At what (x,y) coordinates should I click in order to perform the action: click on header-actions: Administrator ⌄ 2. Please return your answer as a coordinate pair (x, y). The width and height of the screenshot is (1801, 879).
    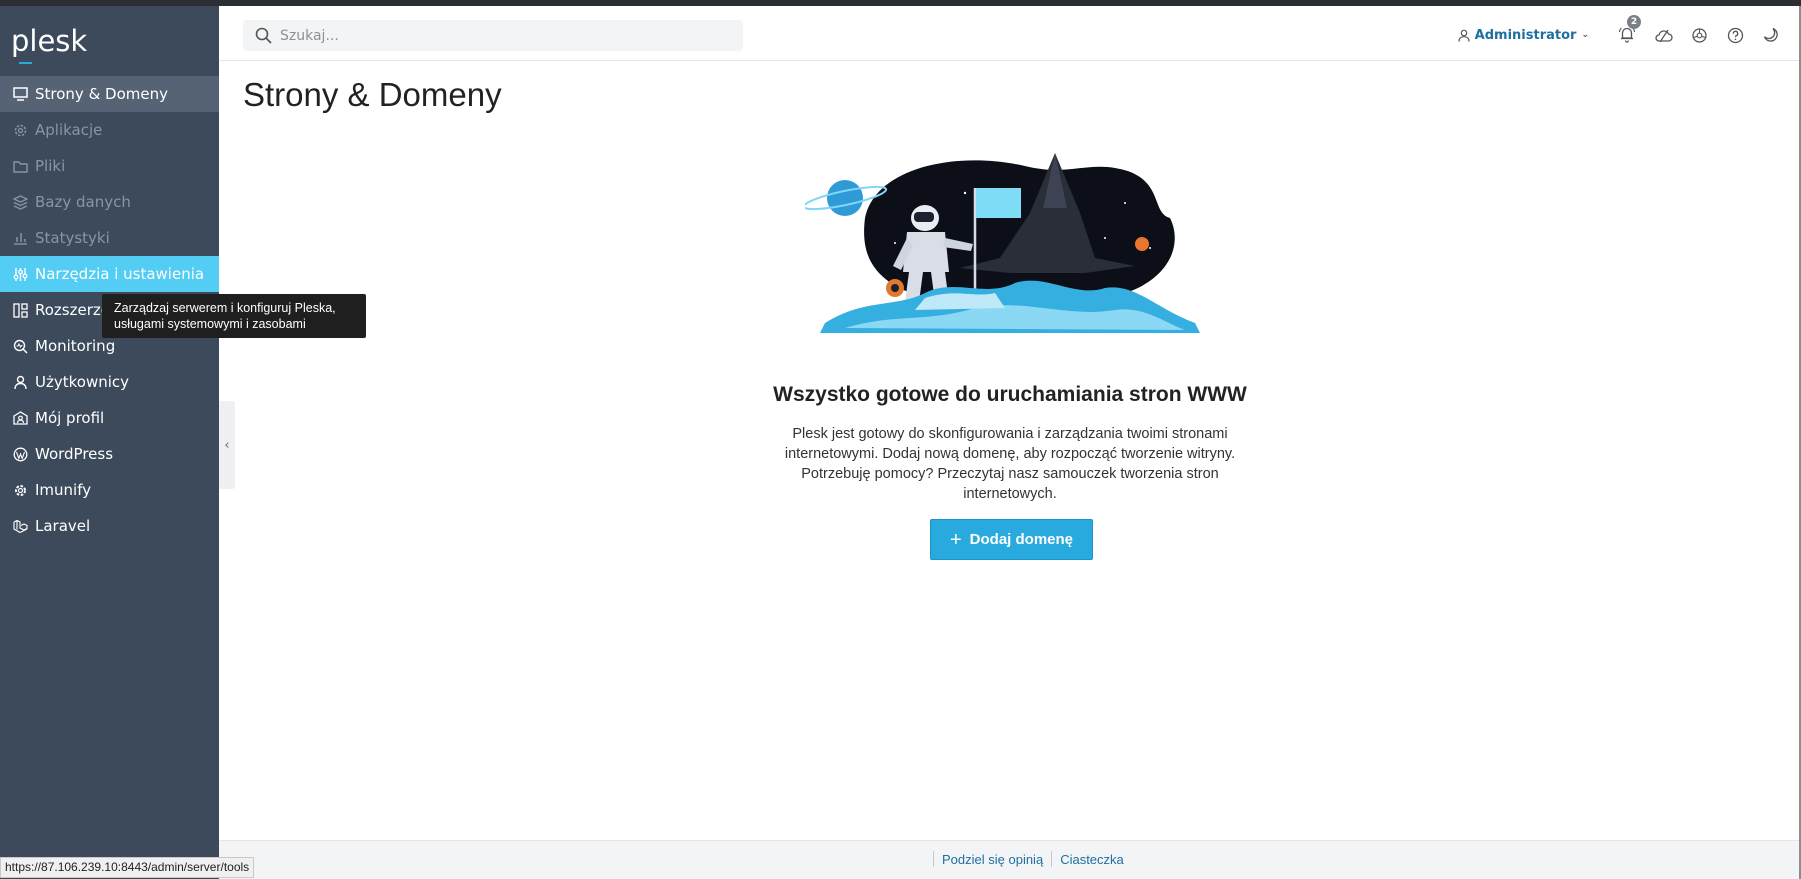
    Looking at the image, I should click on (1629, 31).